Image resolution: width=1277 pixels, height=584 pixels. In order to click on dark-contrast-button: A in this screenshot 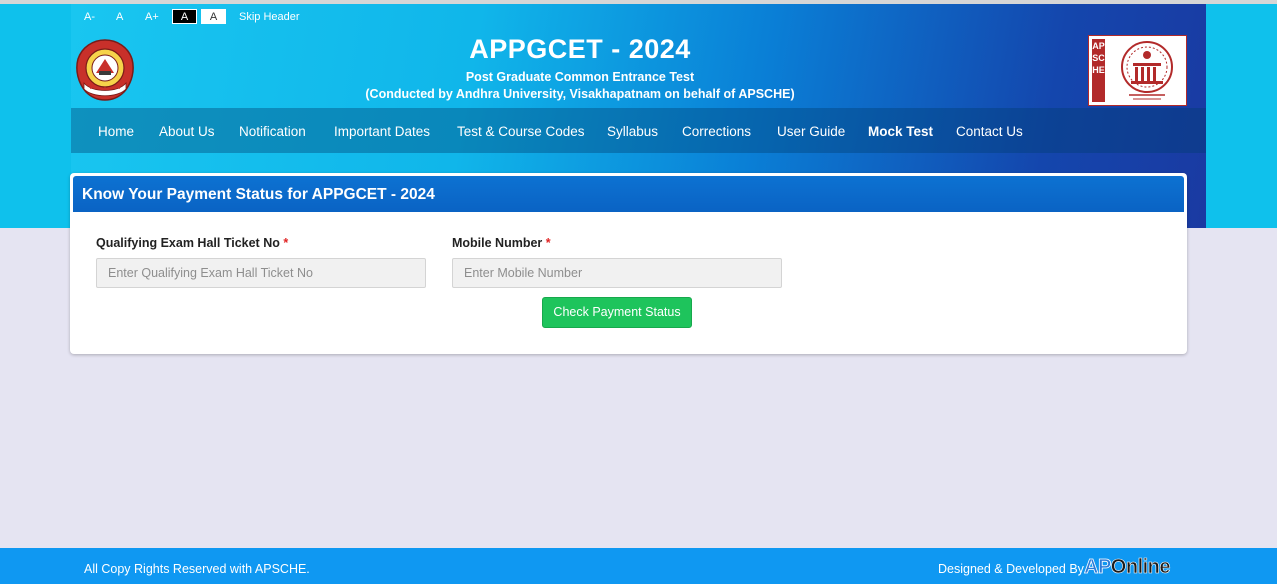, I will do `click(184, 16)`.